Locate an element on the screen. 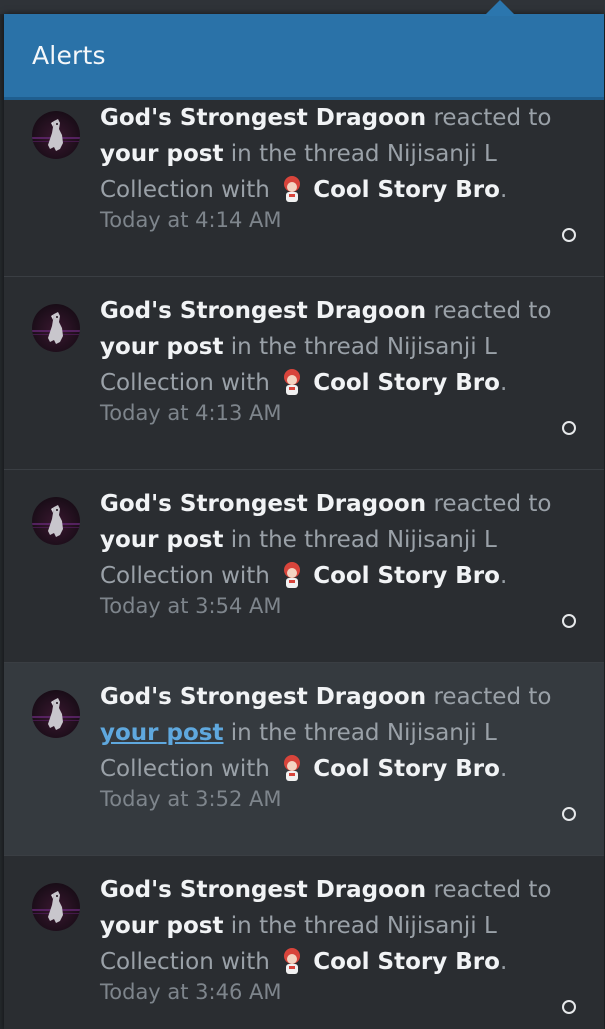  popup-caret is located at coordinates (500, 8).